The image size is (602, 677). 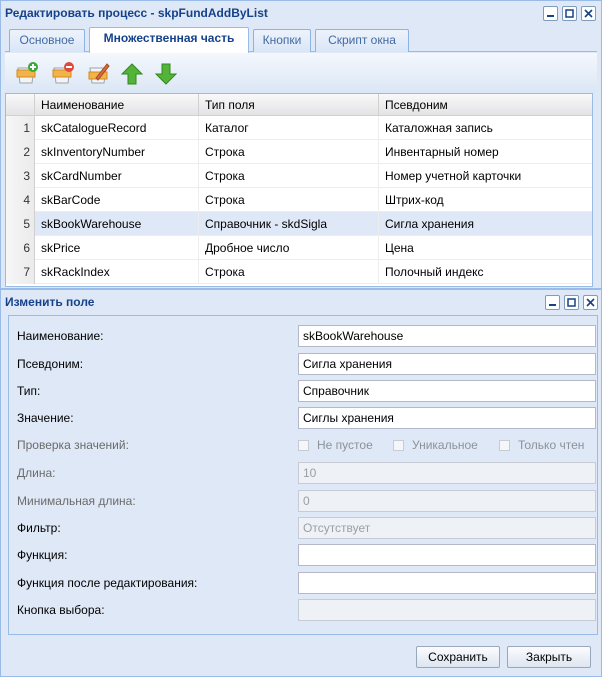 I want to click on row-number: 6, so click(x=20, y=248).